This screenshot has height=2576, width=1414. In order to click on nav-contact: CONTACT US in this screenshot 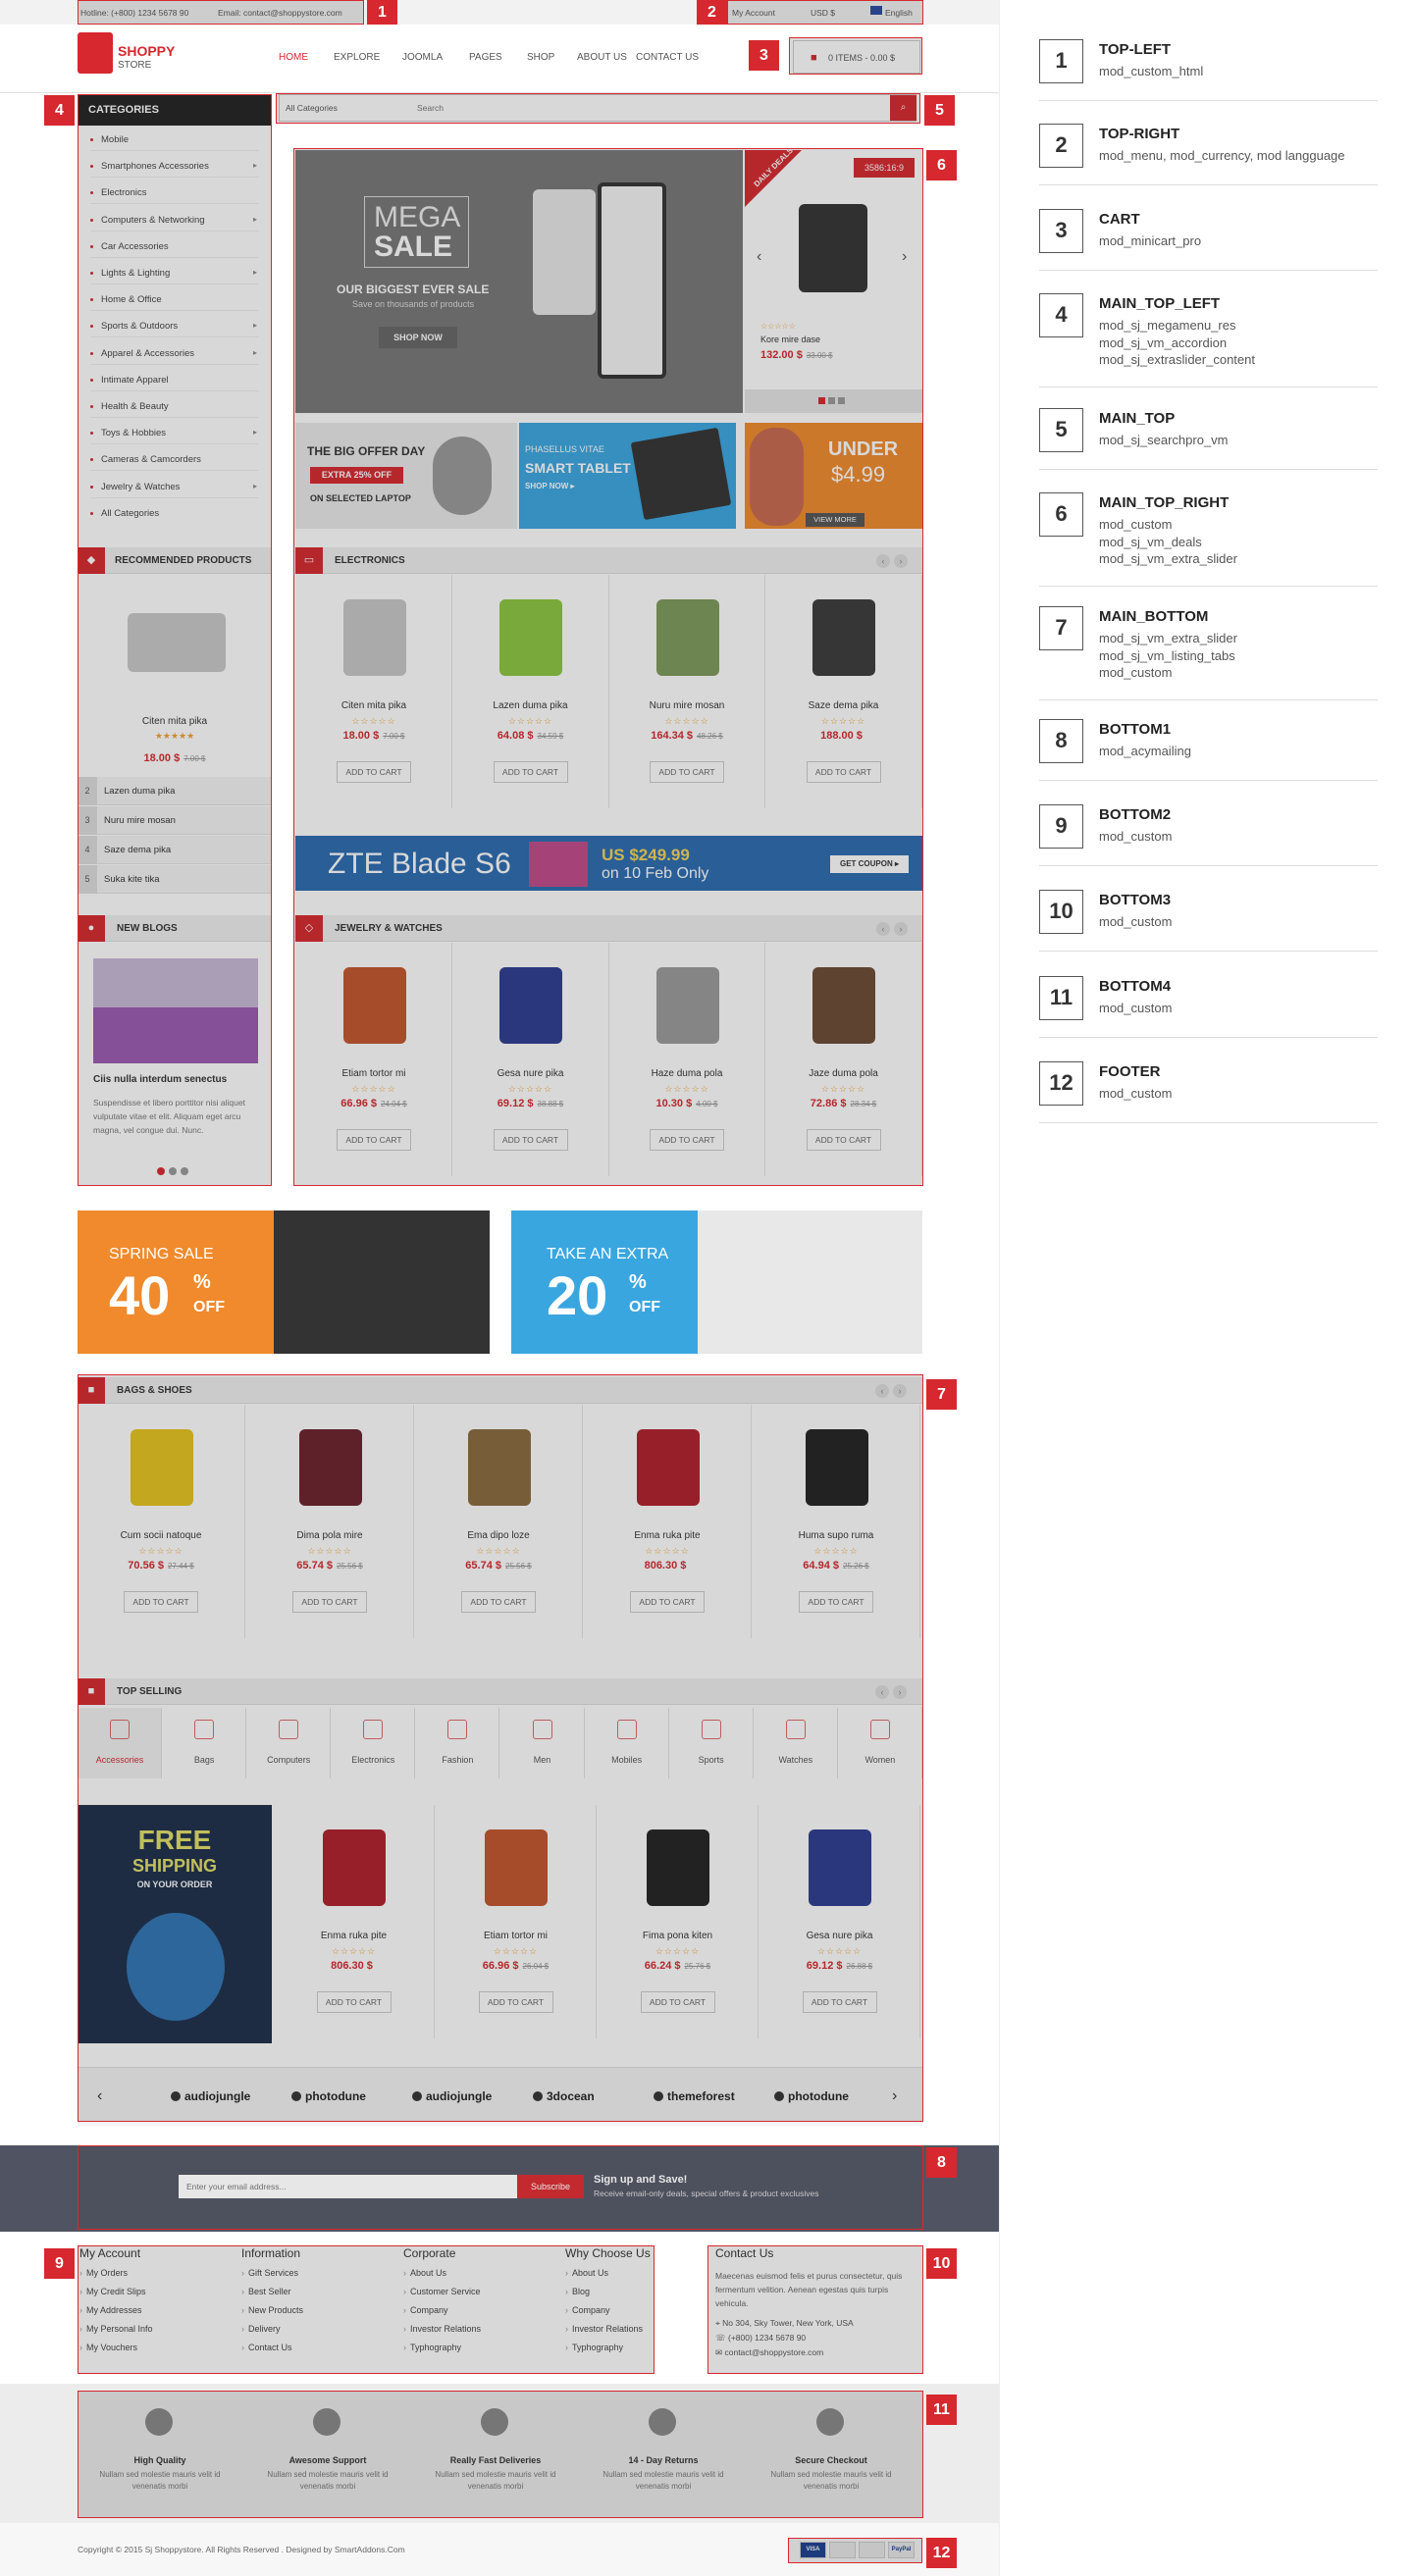, I will do `click(668, 57)`.